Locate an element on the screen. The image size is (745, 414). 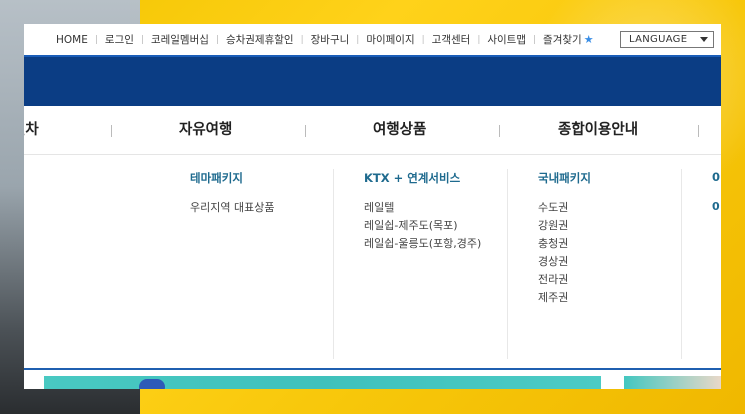
column-link: 0 is located at coordinates (716, 207).